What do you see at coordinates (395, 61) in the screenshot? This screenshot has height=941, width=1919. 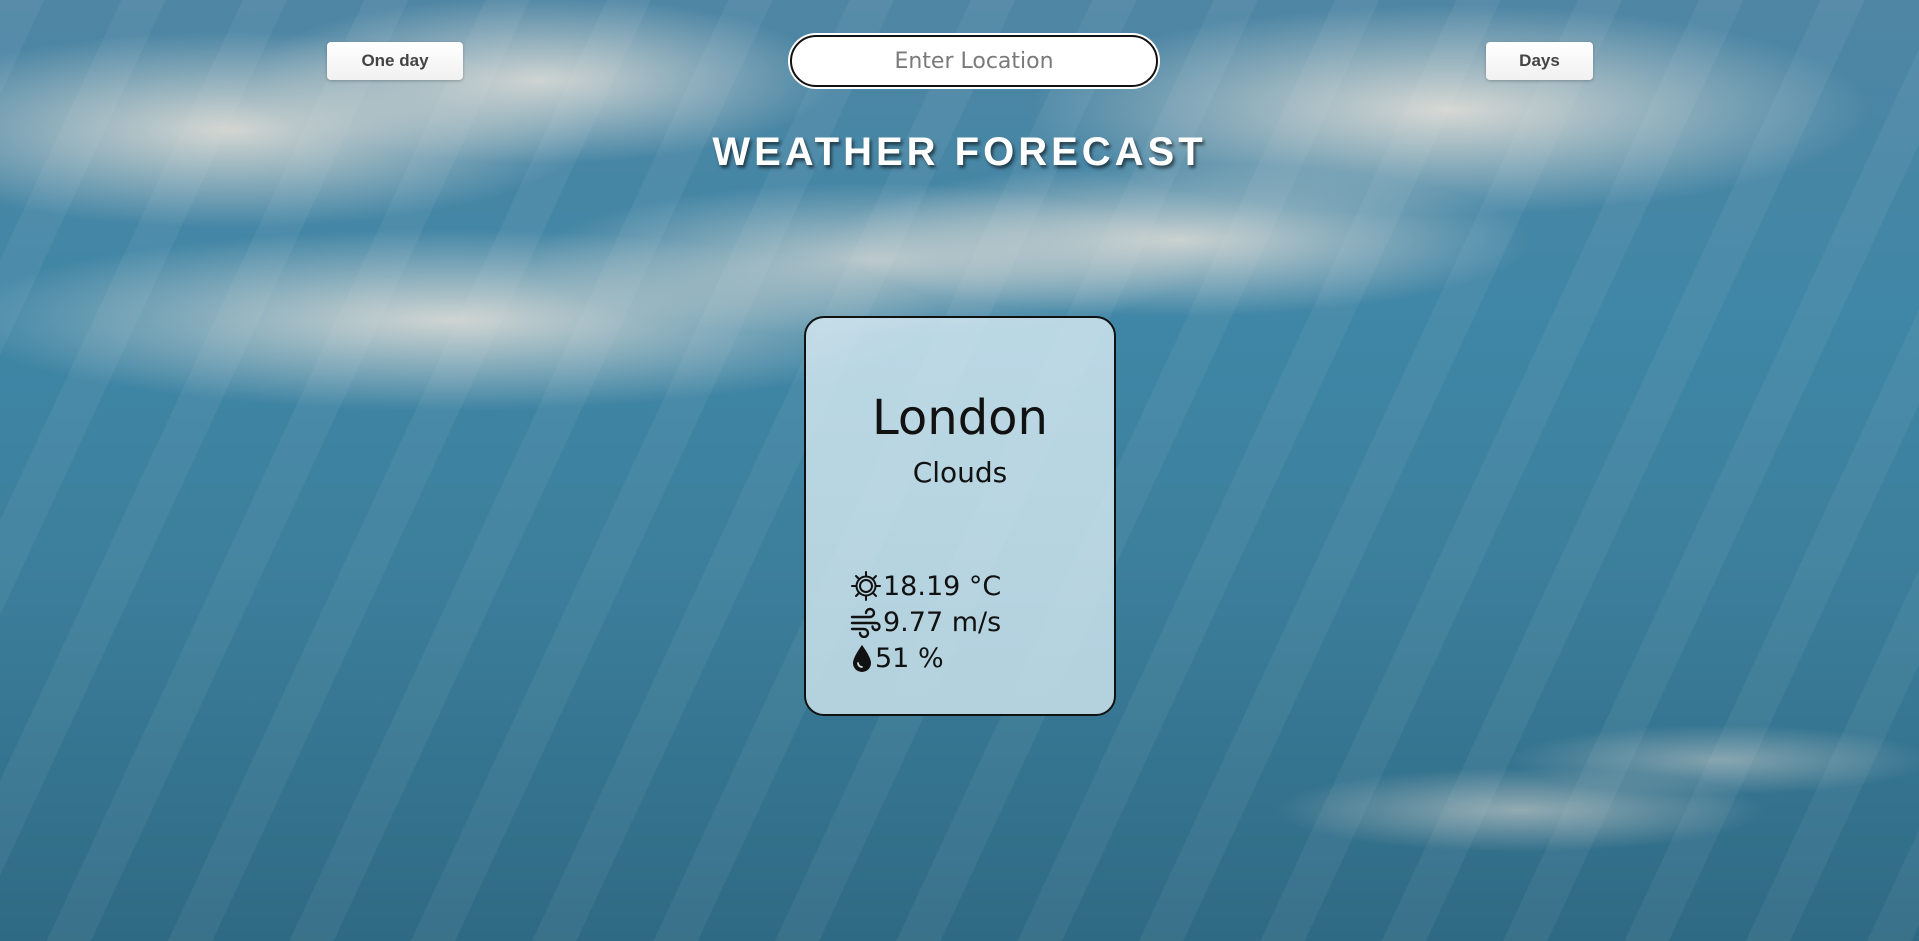 I see `one-day-button: One day` at bounding box center [395, 61].